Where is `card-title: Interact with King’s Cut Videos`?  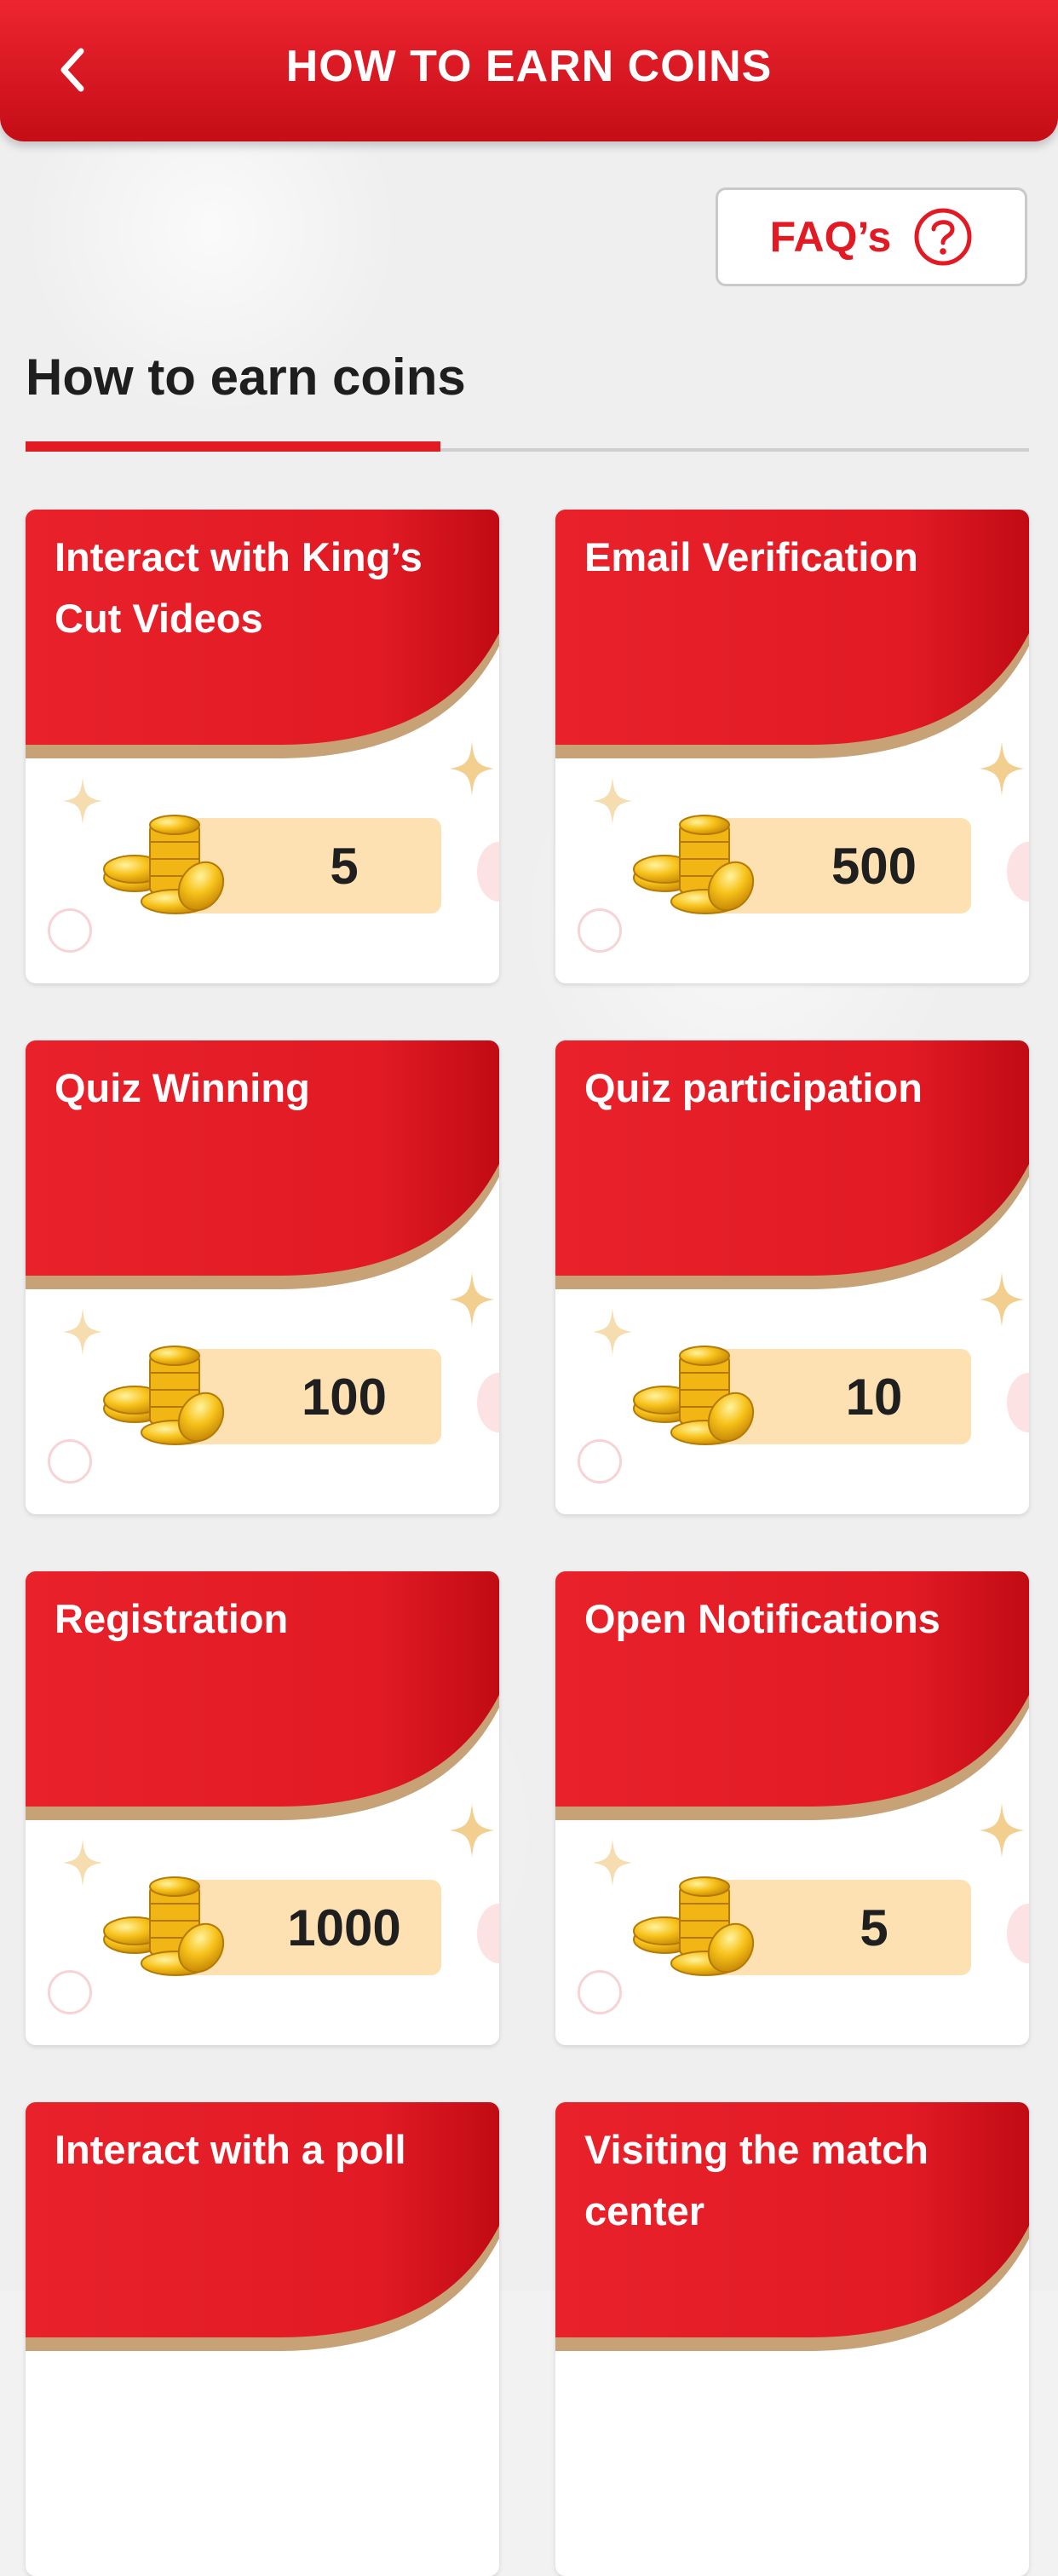 card-title: Interact with King’s Cut Videos is located at coordinates (239, 587).